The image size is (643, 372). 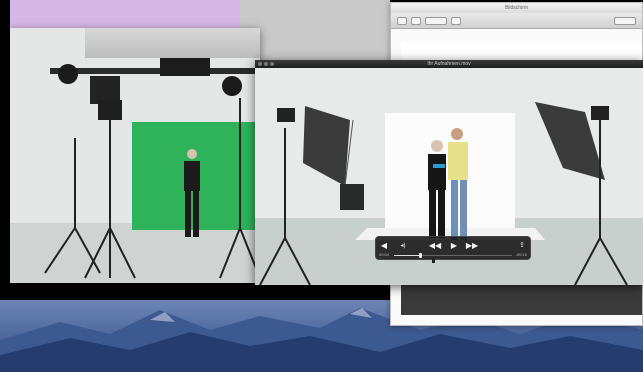 What do you see at coordinates (384, 254) in the screenshot?
I see `time-elapsed: 00:04` at bounding box center [384, 254].